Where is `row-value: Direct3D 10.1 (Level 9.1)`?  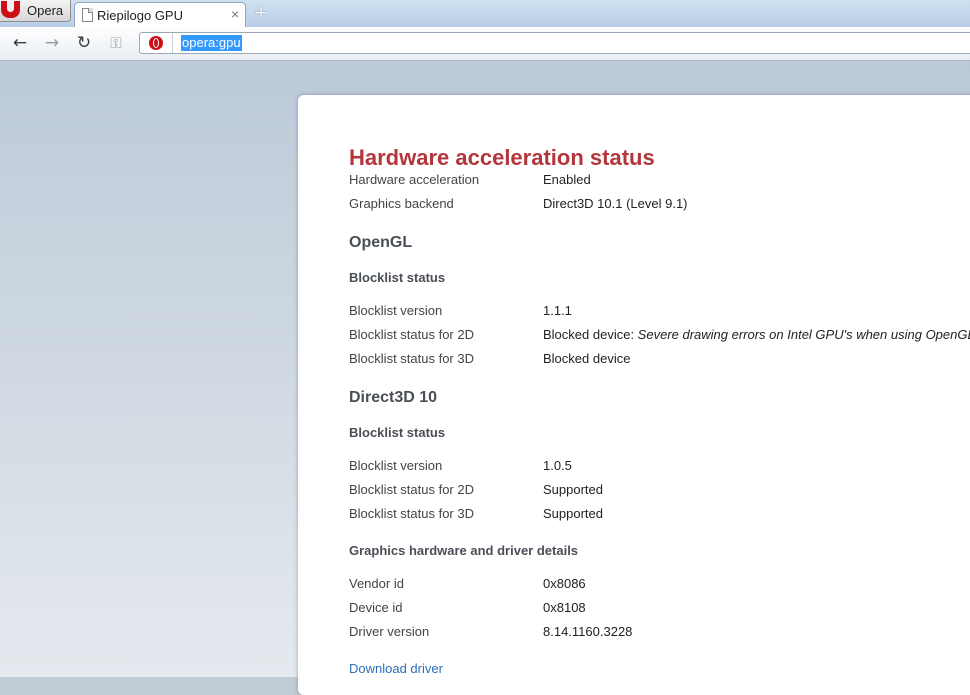 row-value: Direct3D 10.1 (Level 9.1) is located at coordinates (615, 203).